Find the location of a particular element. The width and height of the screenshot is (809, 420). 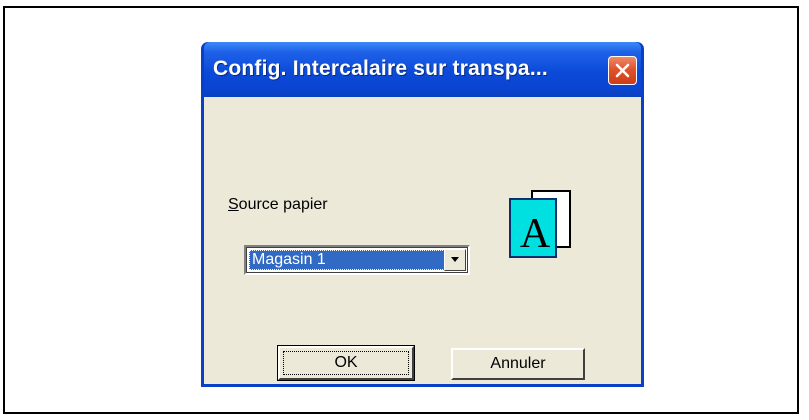

paper-preview-icon: A is located at coordinates (540, 224).